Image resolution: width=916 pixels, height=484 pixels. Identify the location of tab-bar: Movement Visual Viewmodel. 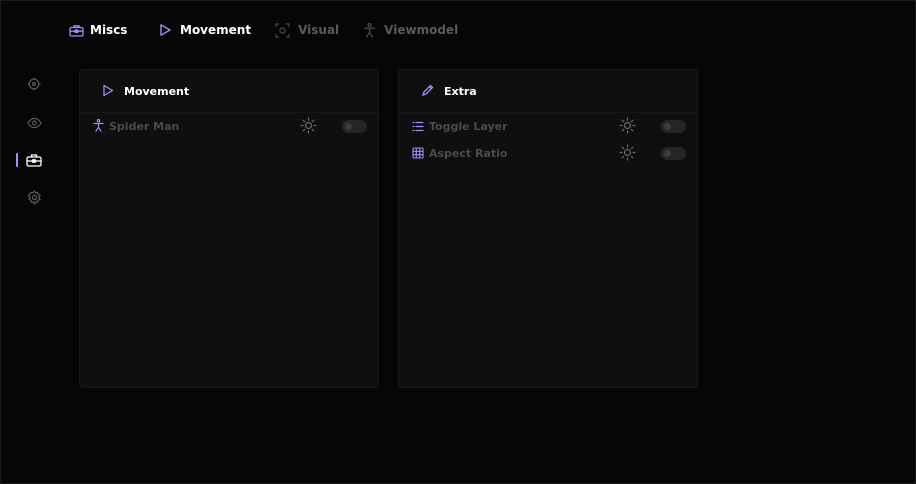
(308, 30).